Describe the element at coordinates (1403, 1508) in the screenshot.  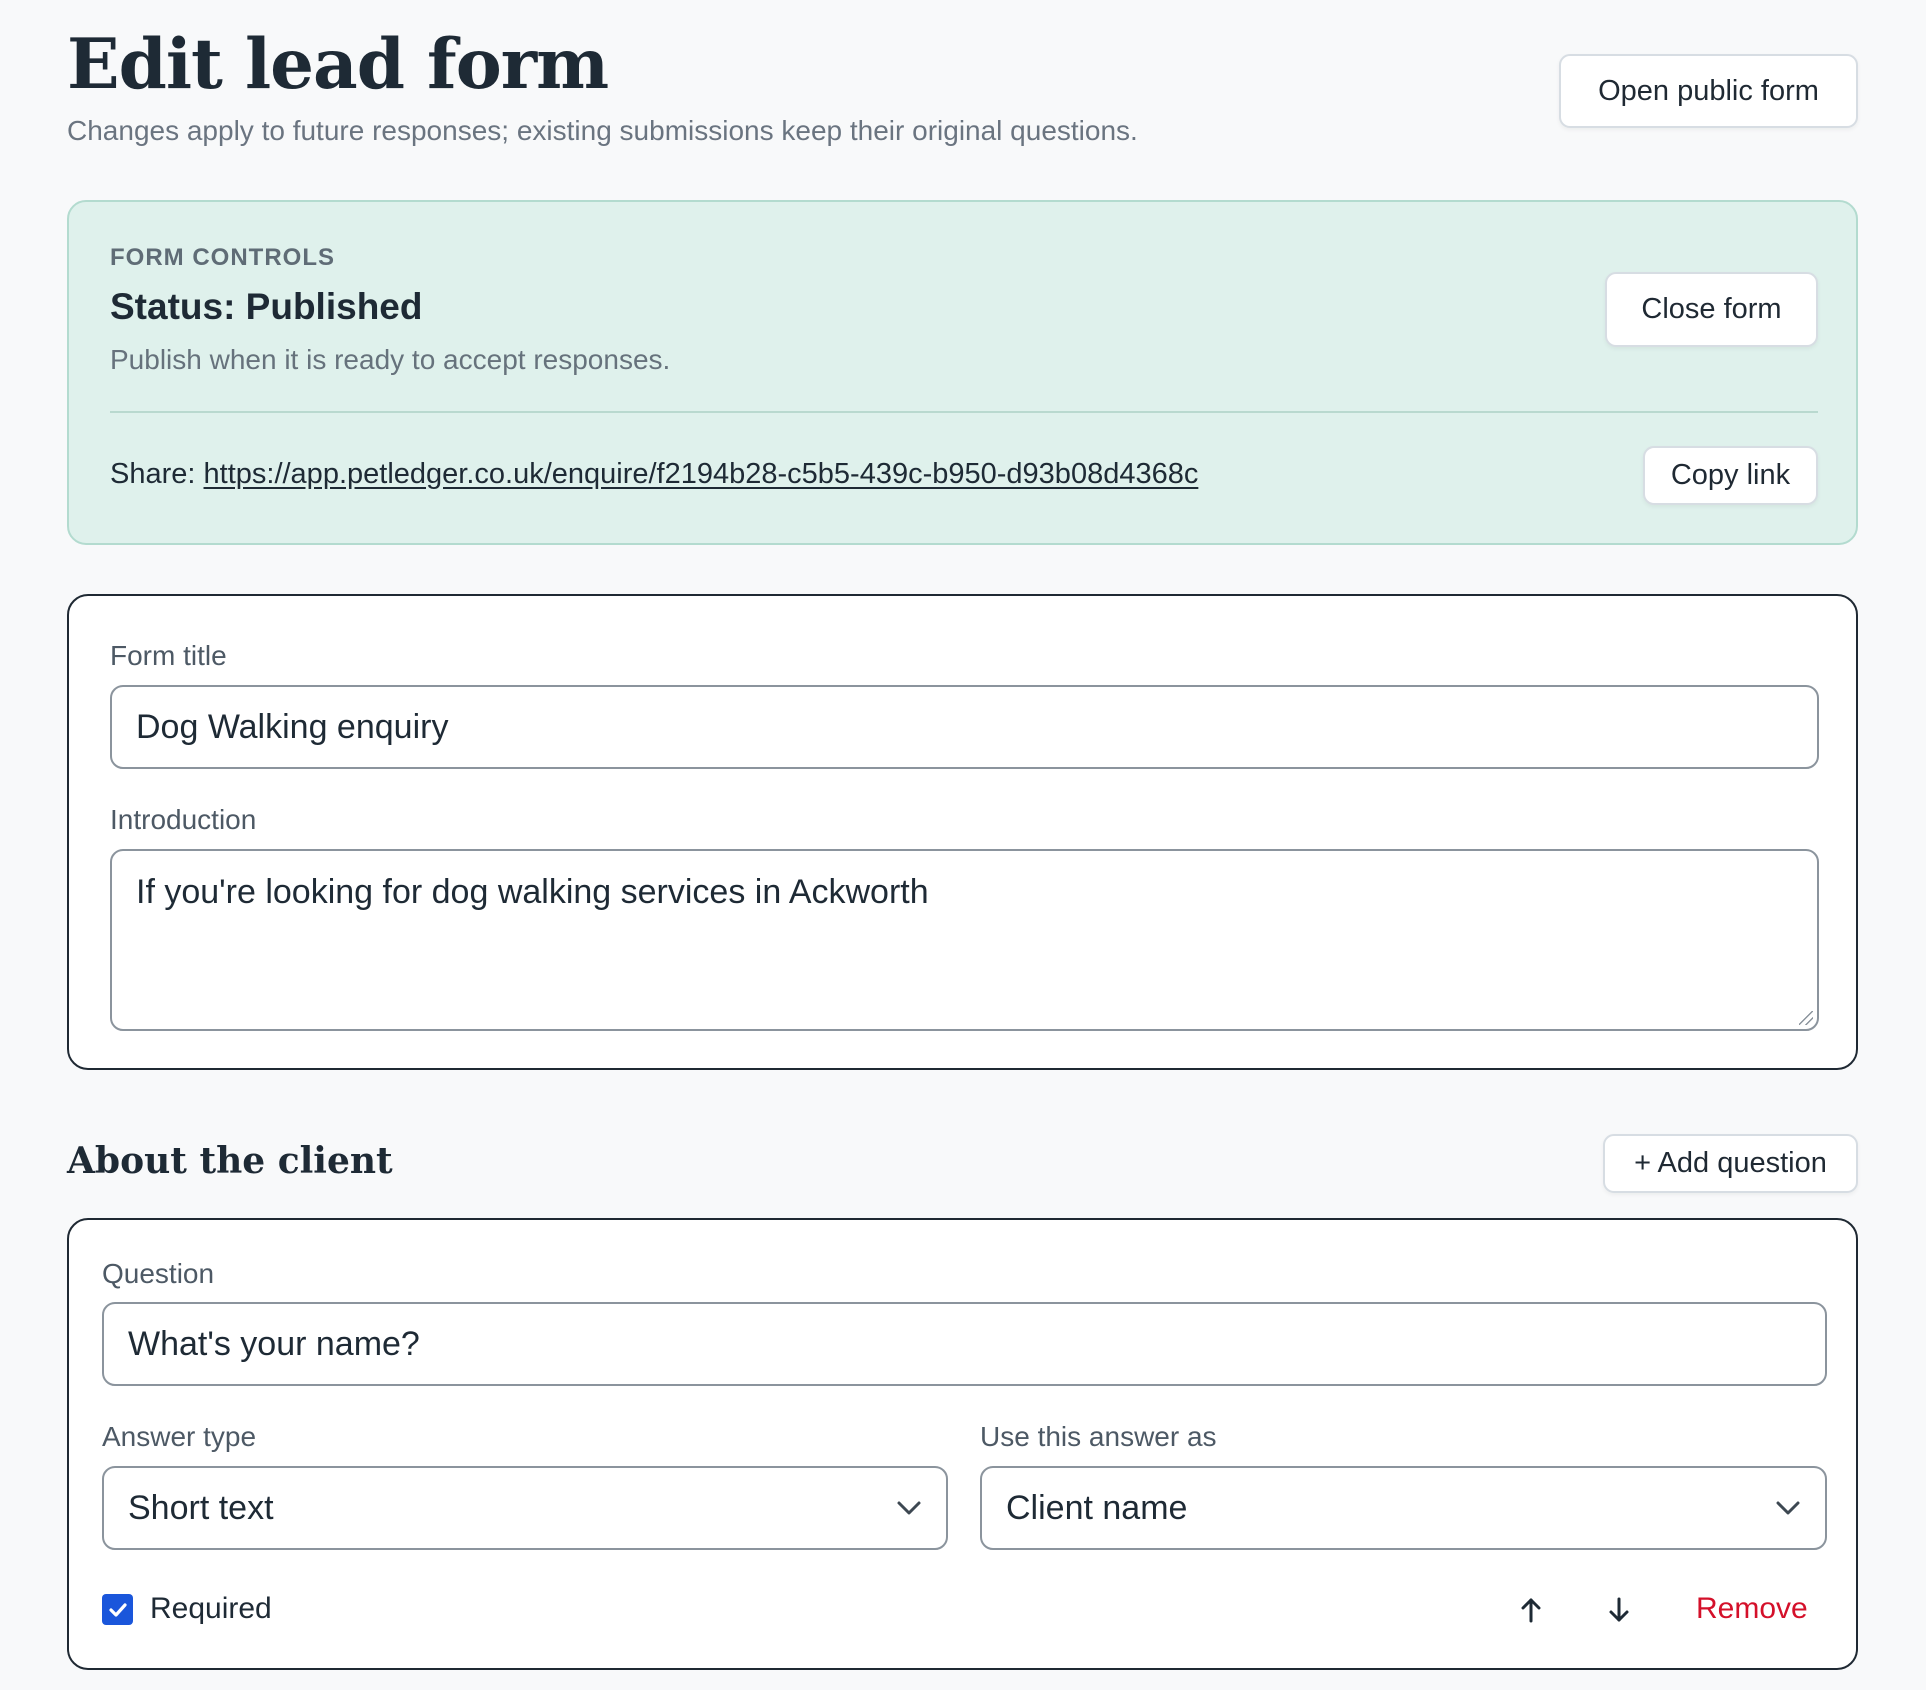
I see `use-answer-as-select: Client name` at that location.